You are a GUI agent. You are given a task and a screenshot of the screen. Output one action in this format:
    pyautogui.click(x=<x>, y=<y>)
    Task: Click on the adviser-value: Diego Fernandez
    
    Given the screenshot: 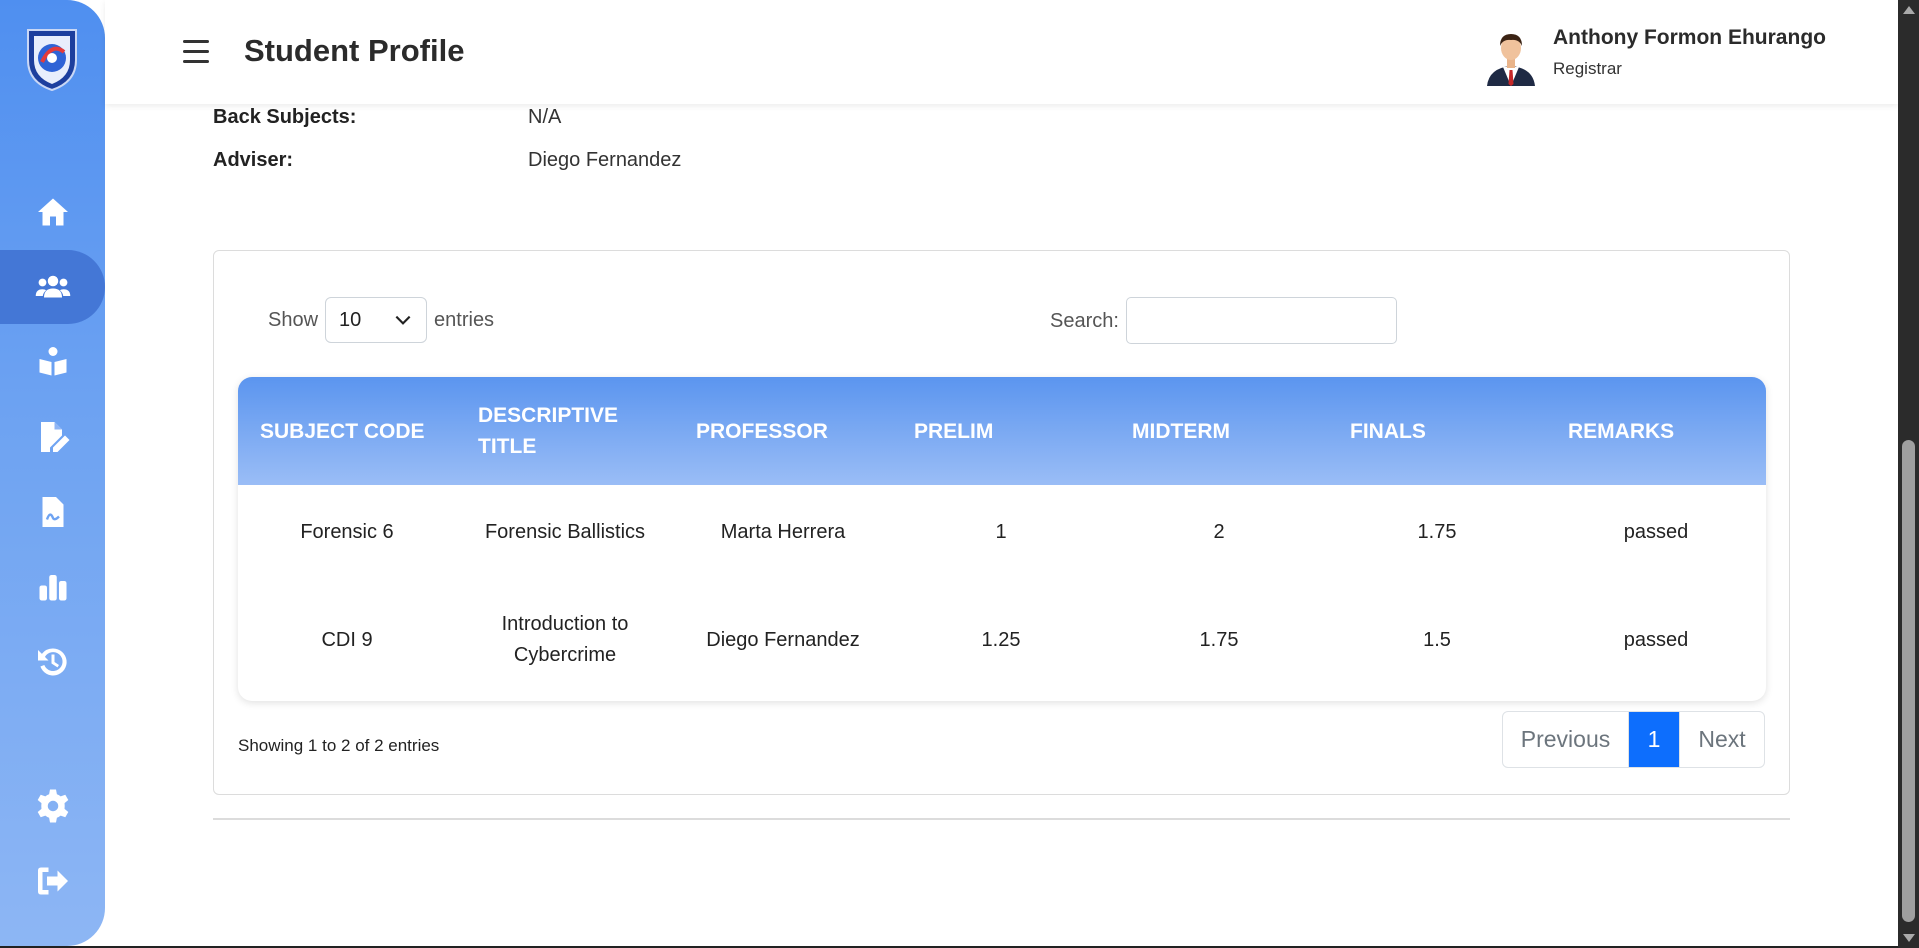 What is the action you would take?
    pyautogui.click(x=605, y=160)
    